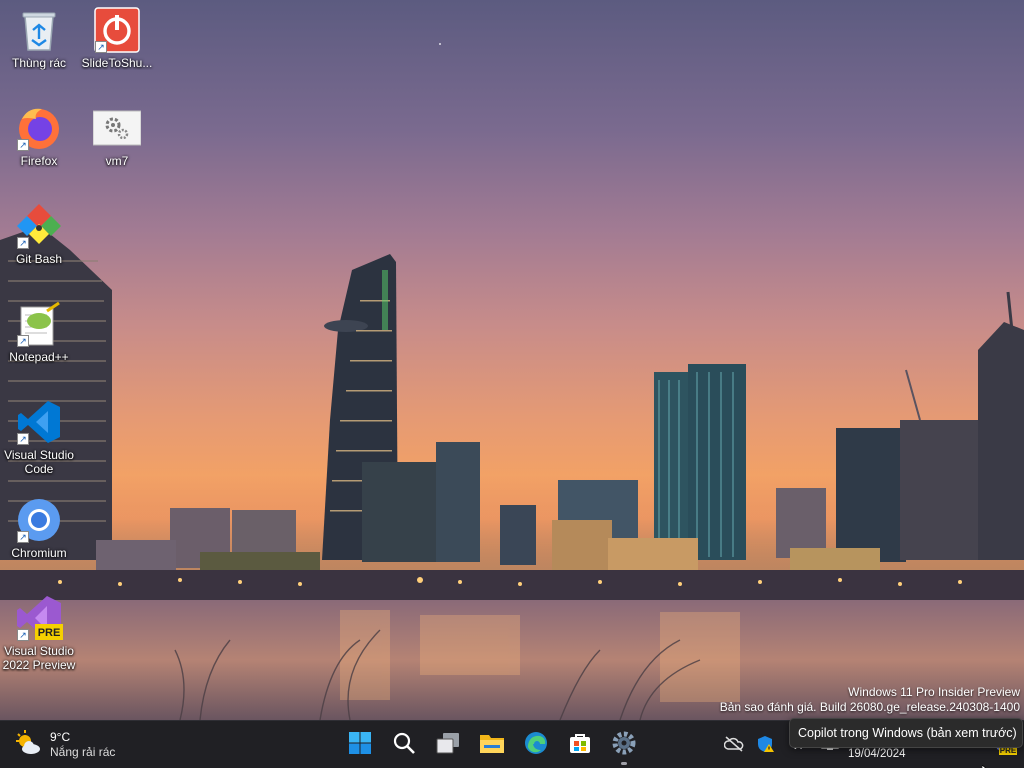 The image size is (1024, 768). What do you see at coordinates (117, 128) in the screenshot?
I see `gears-icon` at bounding box center [117, 128].